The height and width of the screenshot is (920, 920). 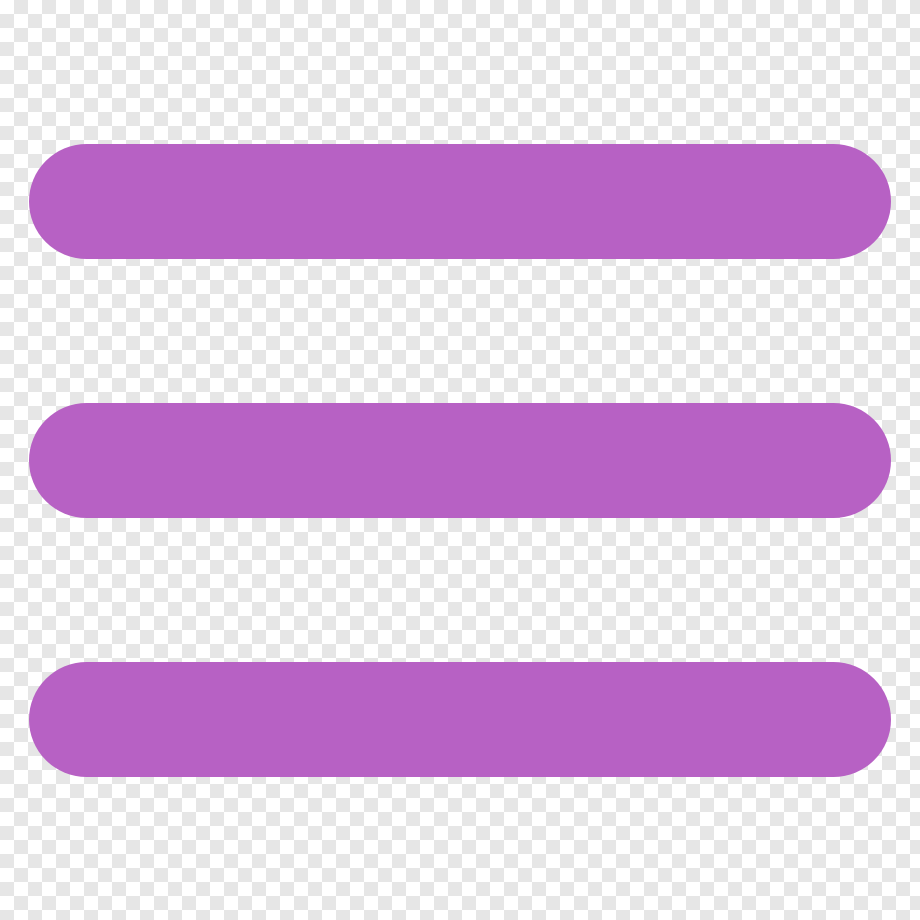 I want to click on menu-line-top, so click(x=460, y=201).